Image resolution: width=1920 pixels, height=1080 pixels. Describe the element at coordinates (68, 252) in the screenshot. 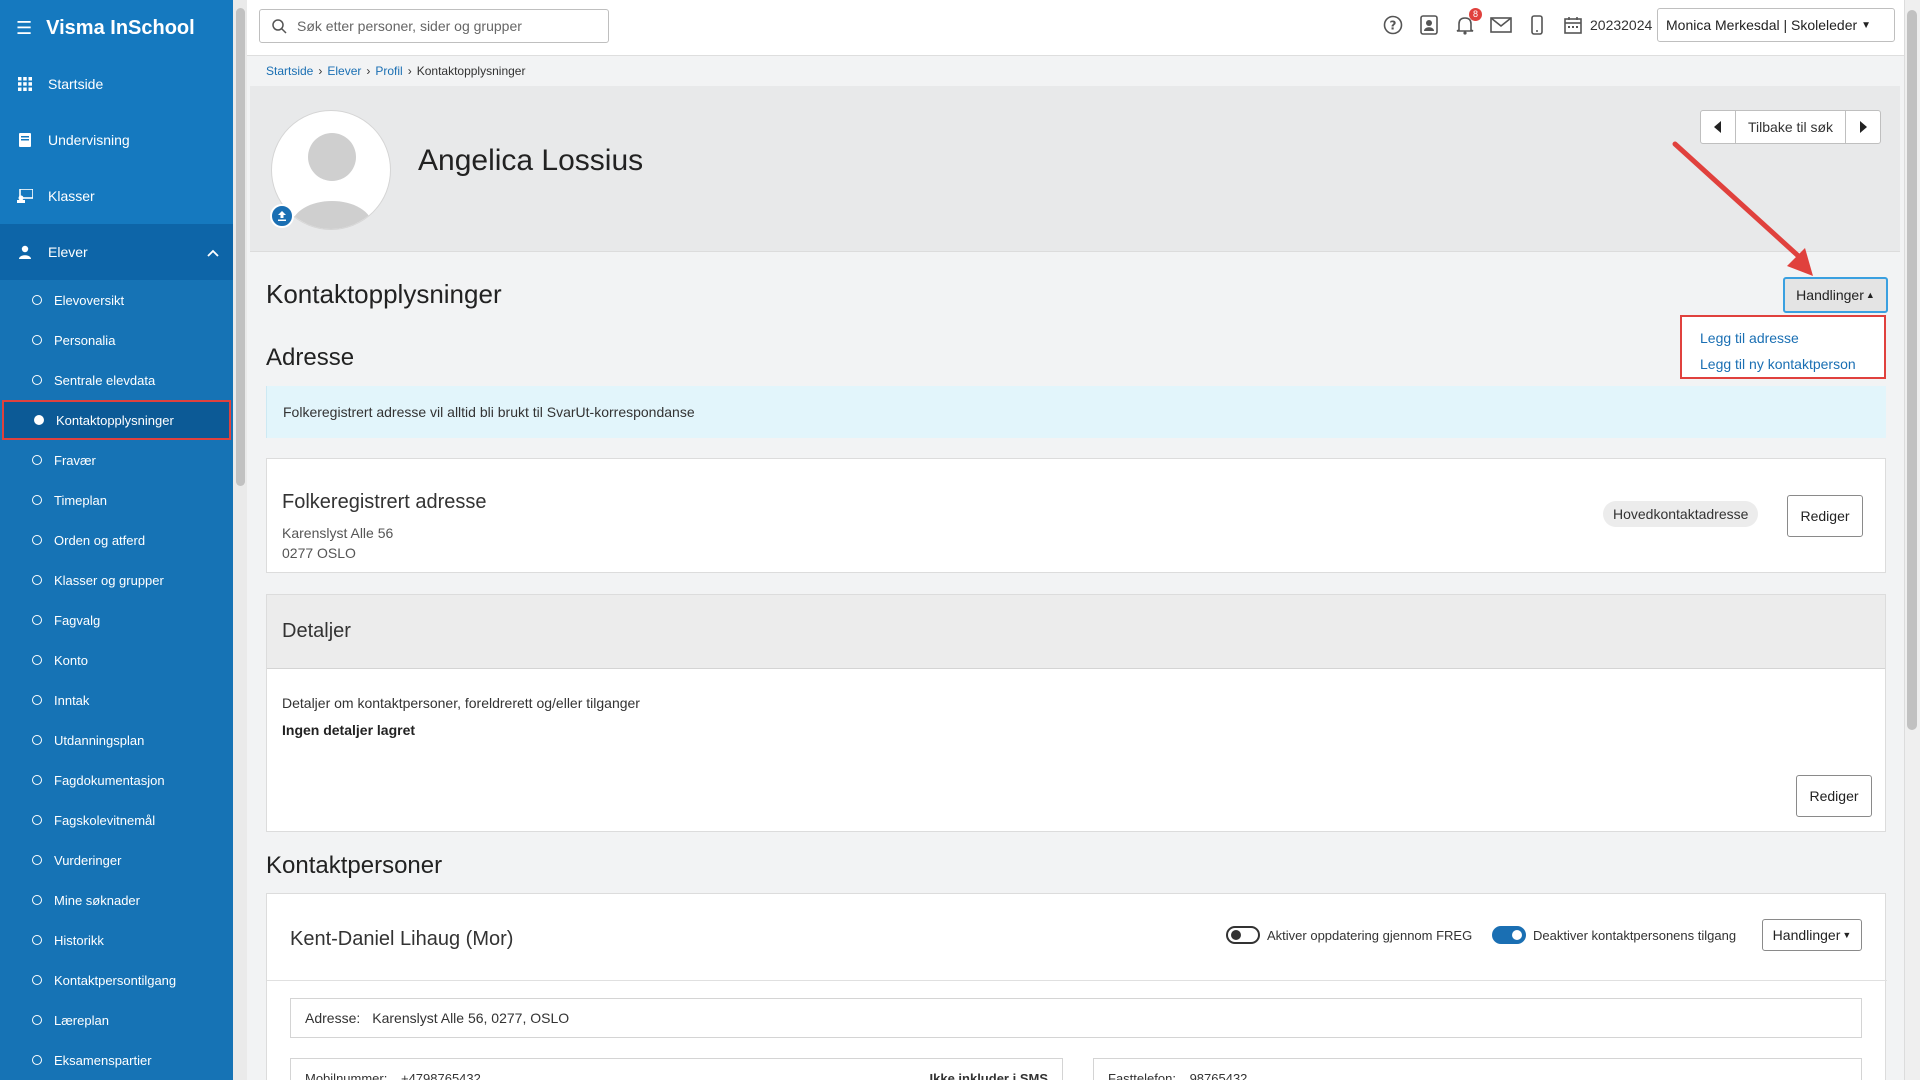

I see `sidebar-item-label: Elever` at that location.